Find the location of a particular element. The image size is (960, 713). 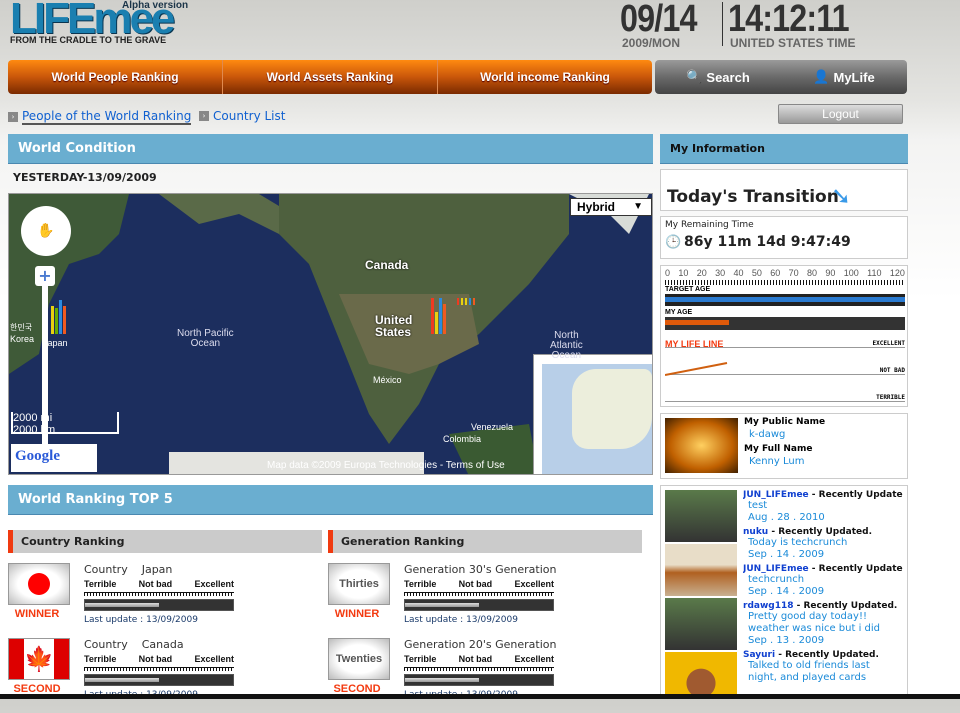

life-line-graph is located at coordinates (696, 369).